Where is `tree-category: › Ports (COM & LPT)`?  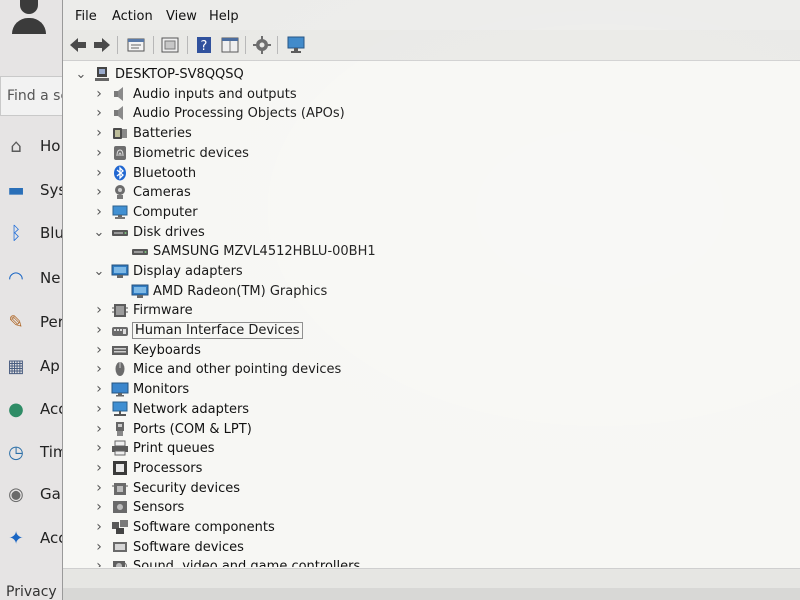
tree-category: › Ports (COM & LPT) is located at coordinates (172, 429).